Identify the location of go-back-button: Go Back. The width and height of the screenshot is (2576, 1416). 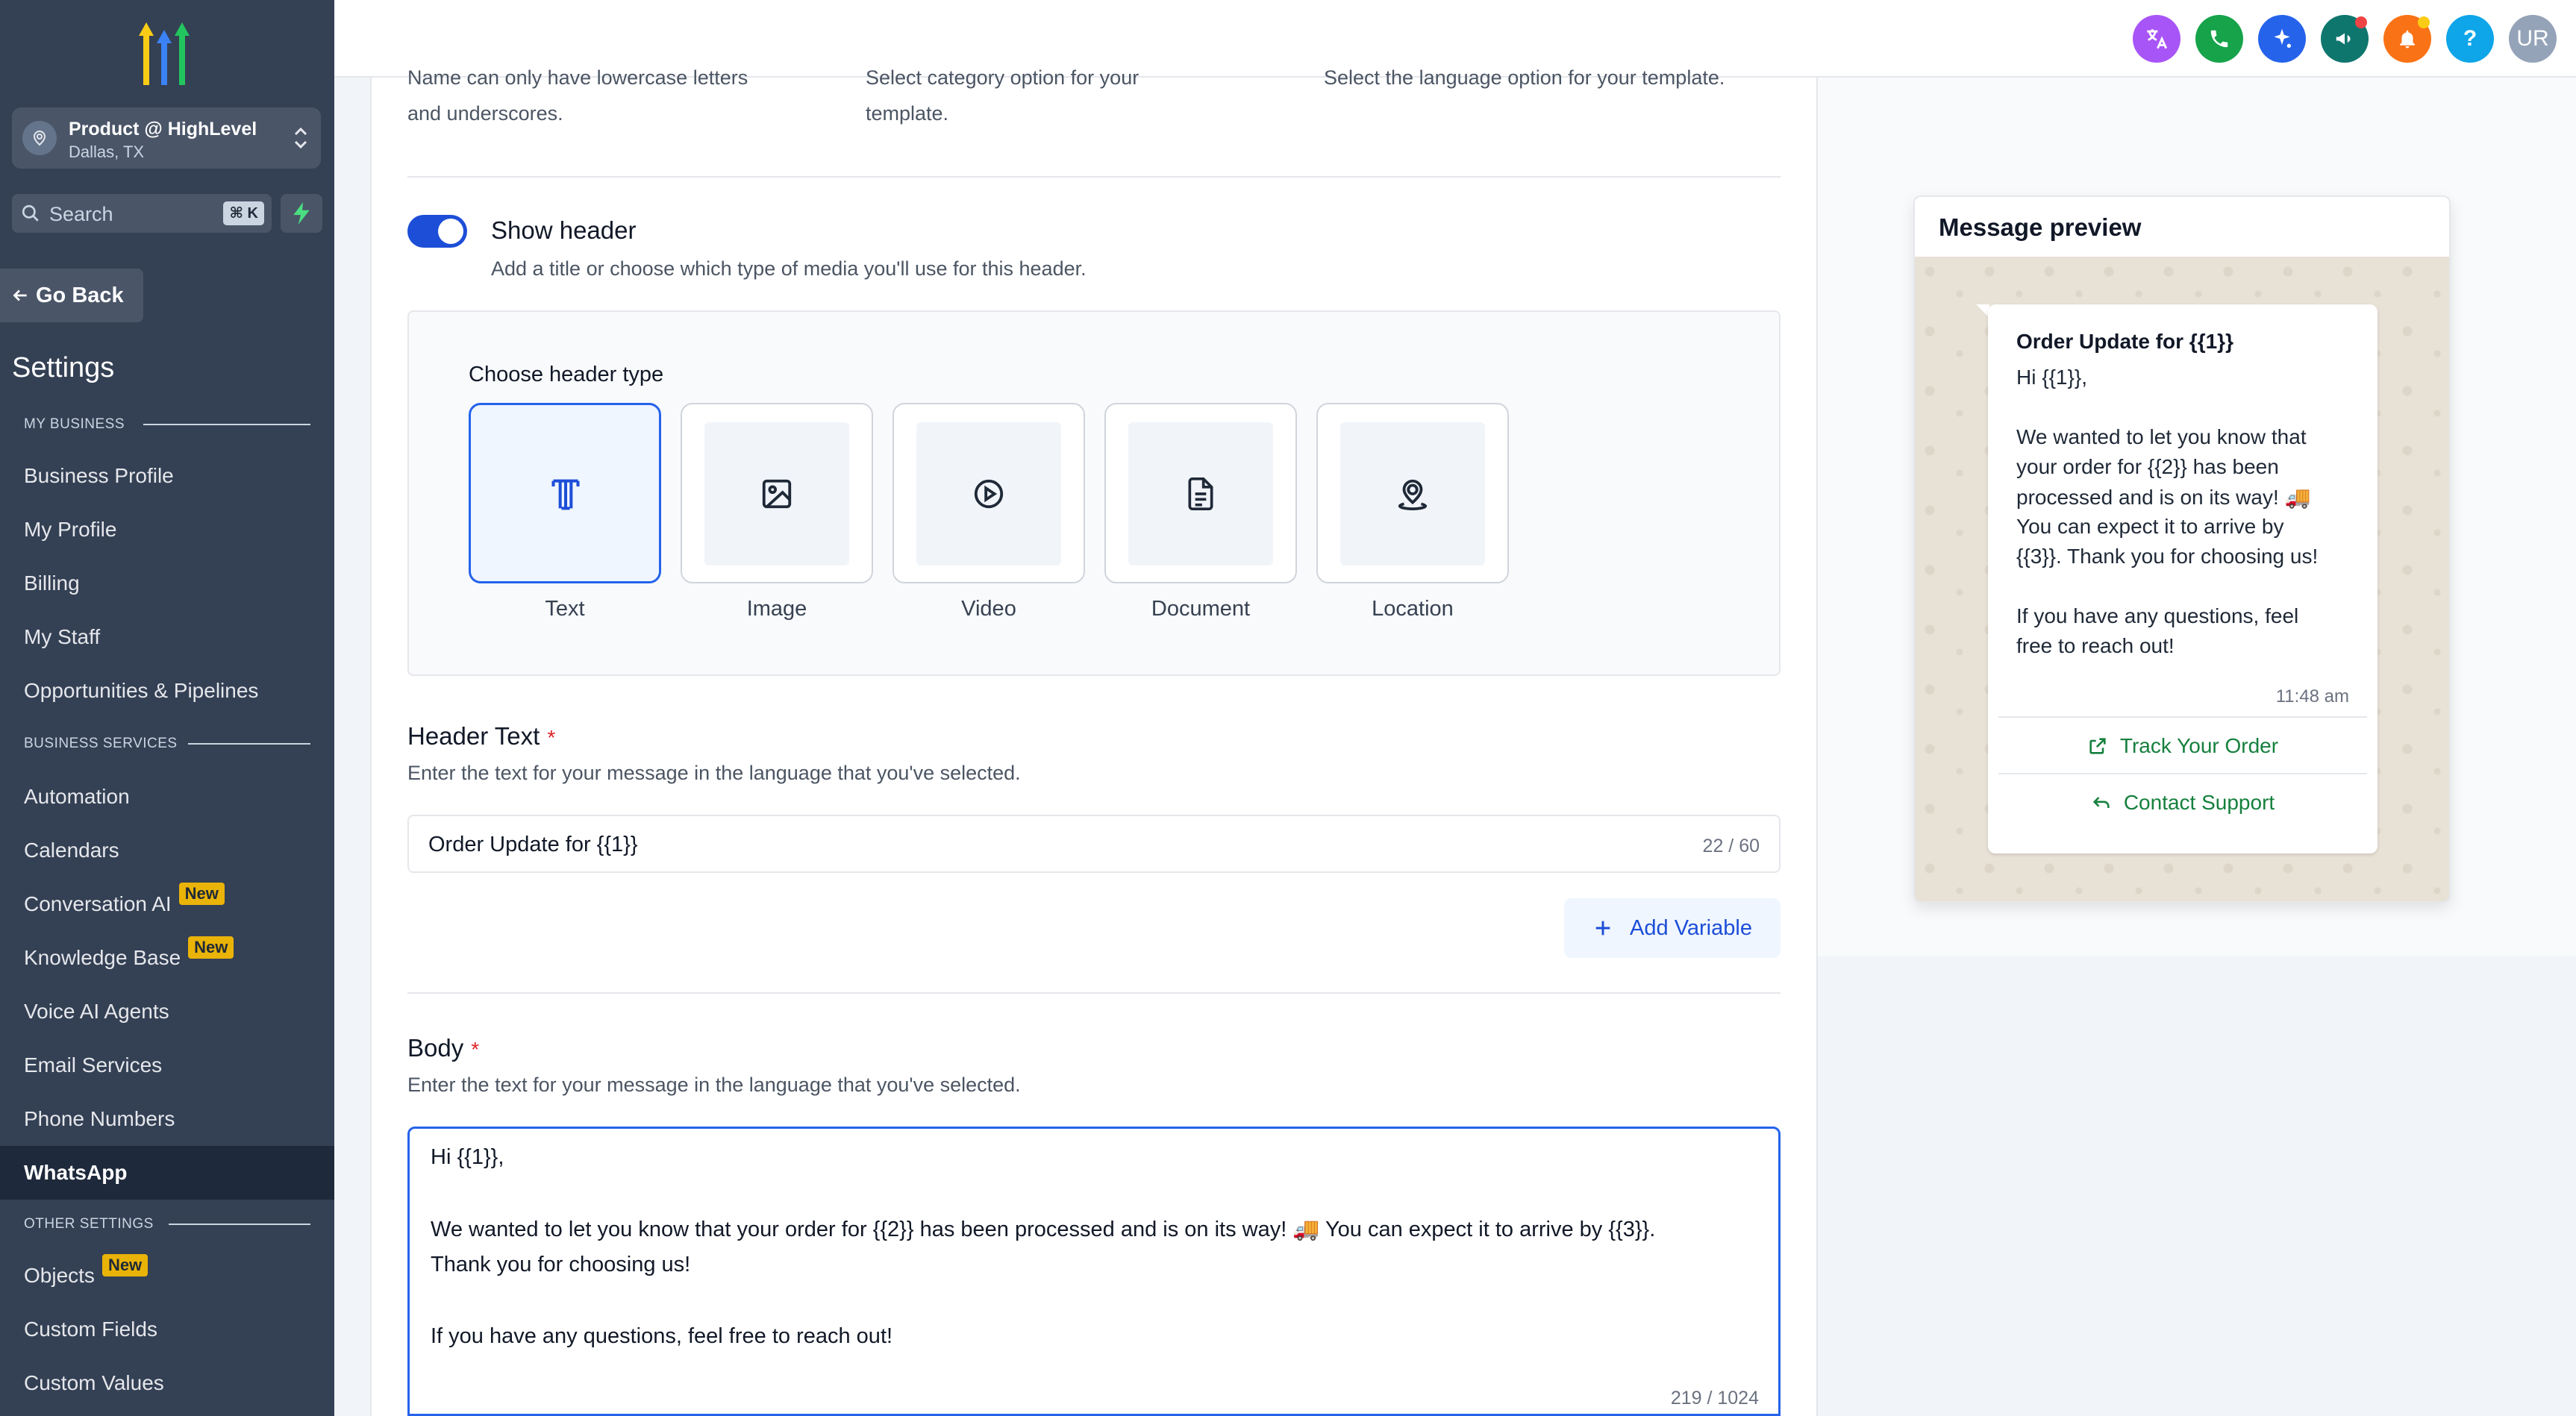
(71, 295).